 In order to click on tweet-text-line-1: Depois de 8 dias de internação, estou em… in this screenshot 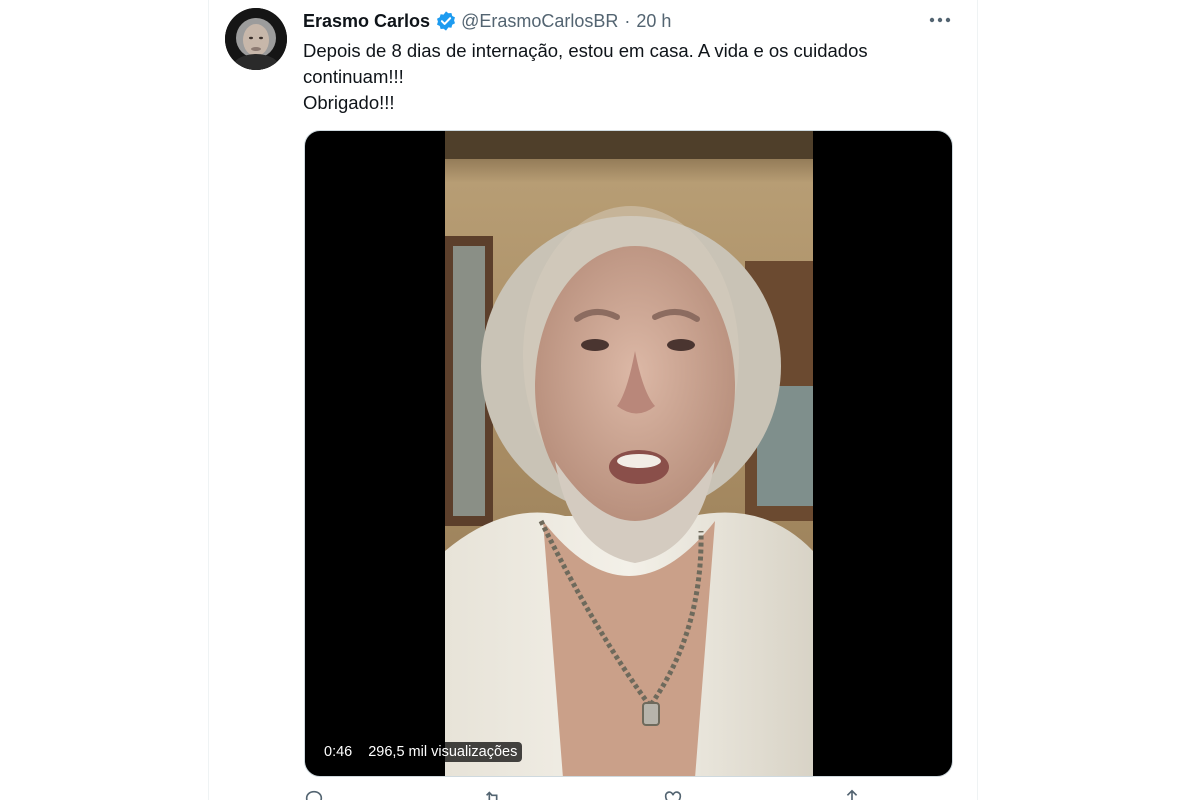, I will do `click(585, 63)`.